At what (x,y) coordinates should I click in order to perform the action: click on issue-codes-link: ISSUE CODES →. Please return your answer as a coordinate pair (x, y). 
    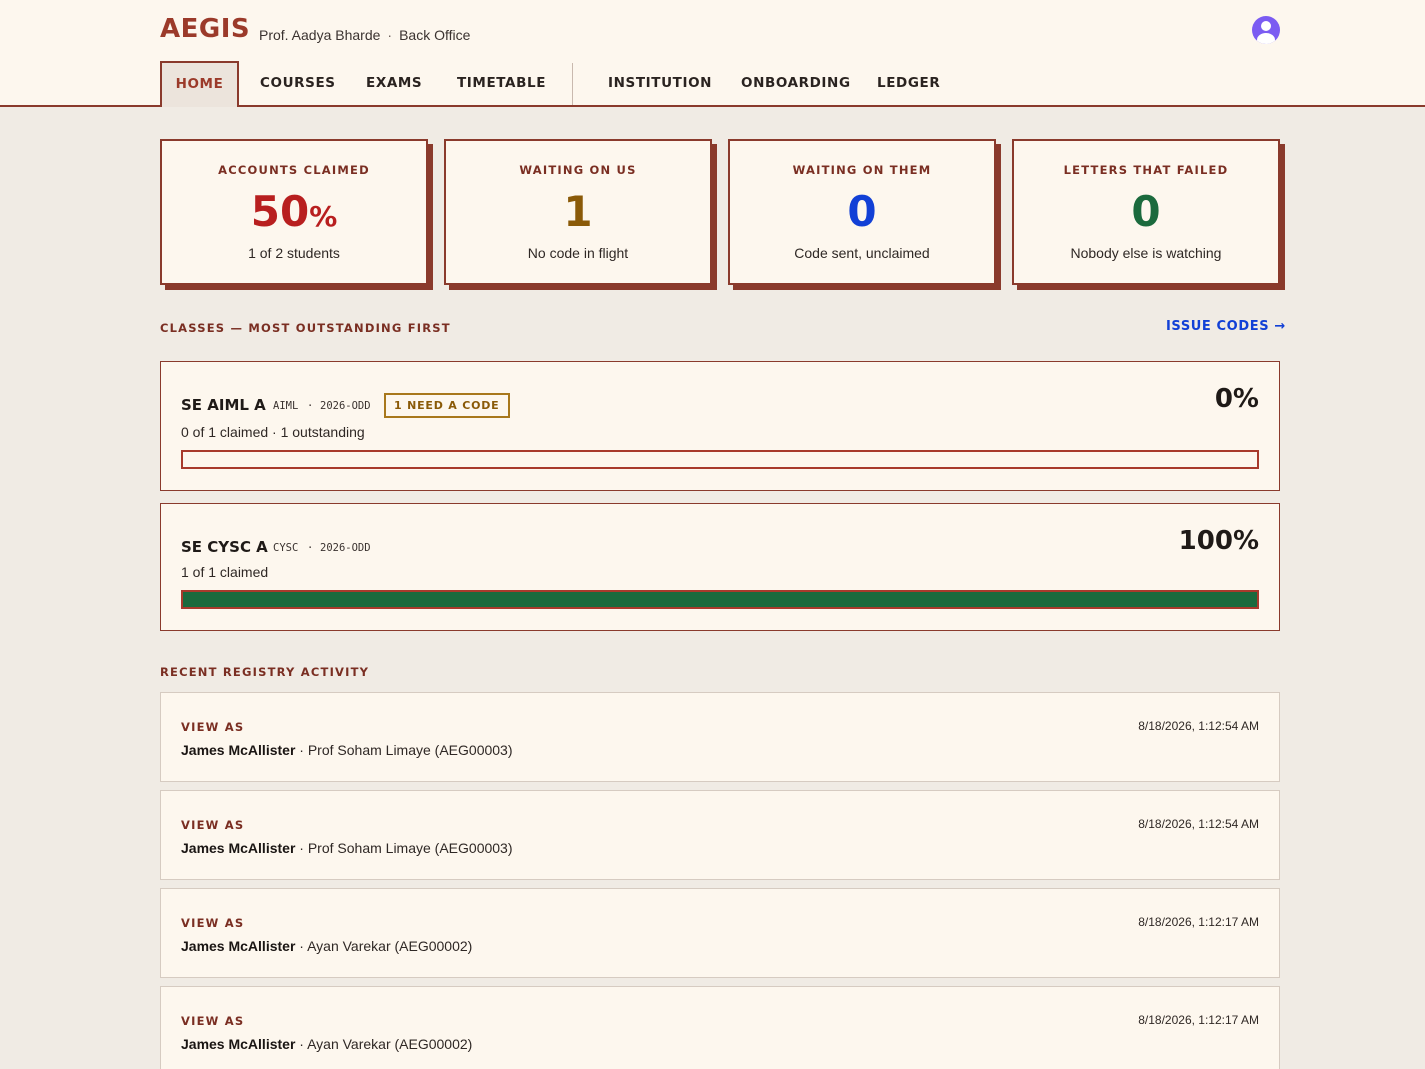
    Looking at the image, I should click on (1226, 326).